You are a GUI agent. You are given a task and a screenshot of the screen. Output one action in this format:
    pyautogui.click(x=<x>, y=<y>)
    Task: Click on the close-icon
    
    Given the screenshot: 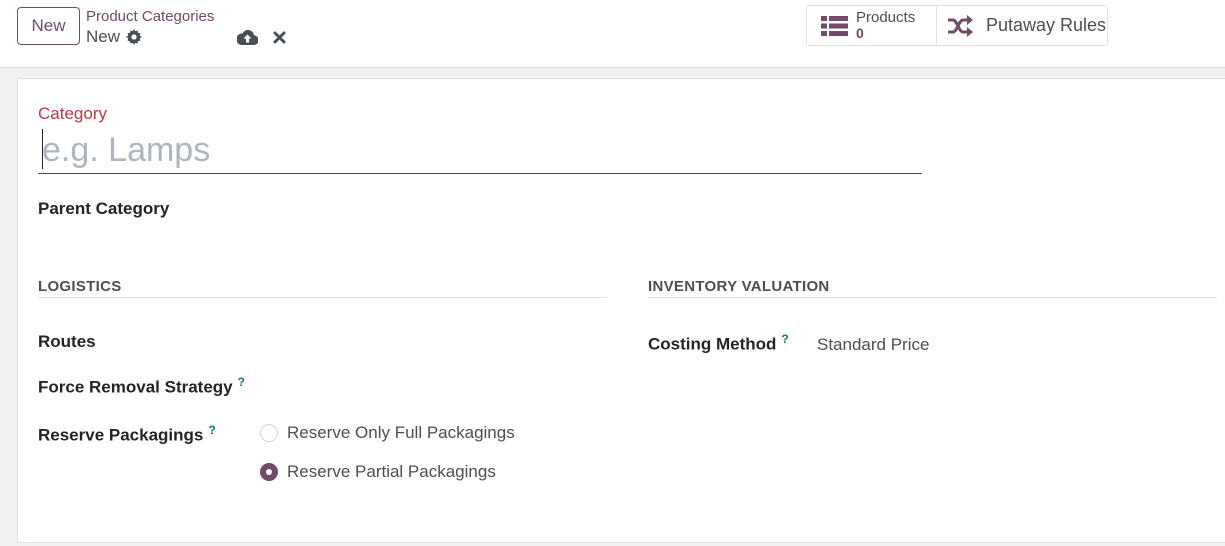 What is the action you would take?
    pyautogui.click(x=279, y=37)
    